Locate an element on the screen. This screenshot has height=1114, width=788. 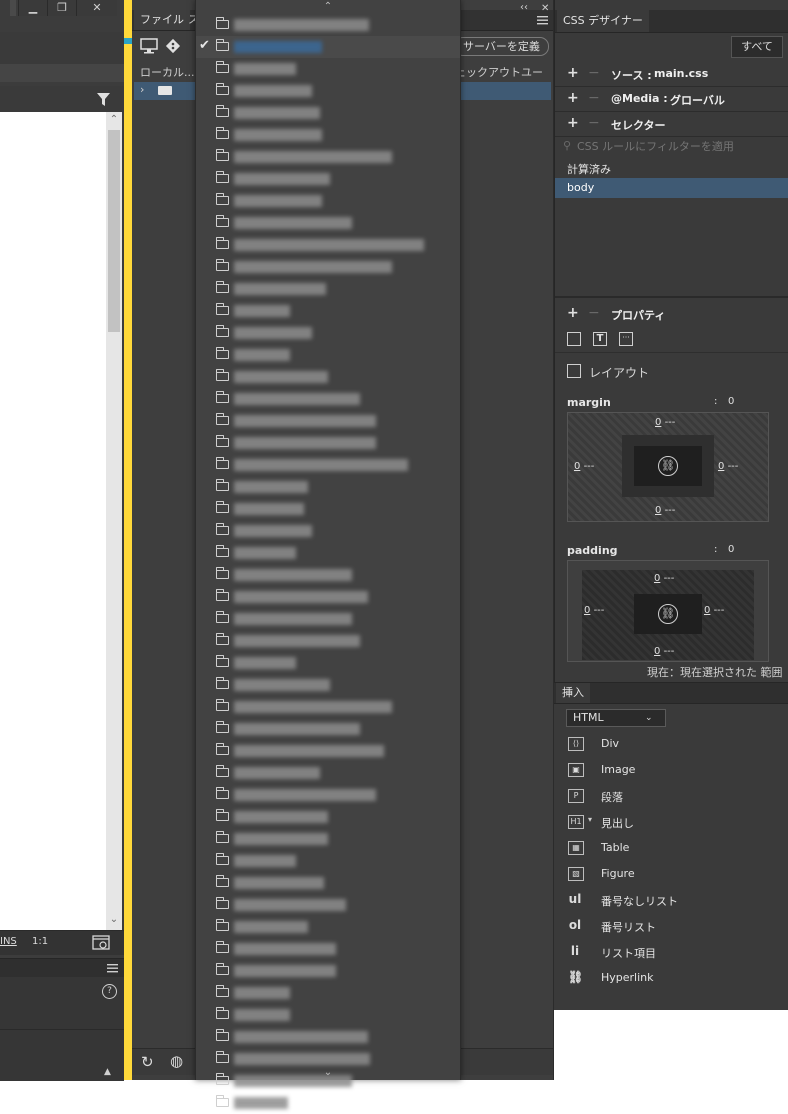
globe-sync-icon: ◍ is located at coordinates (176, 1061).